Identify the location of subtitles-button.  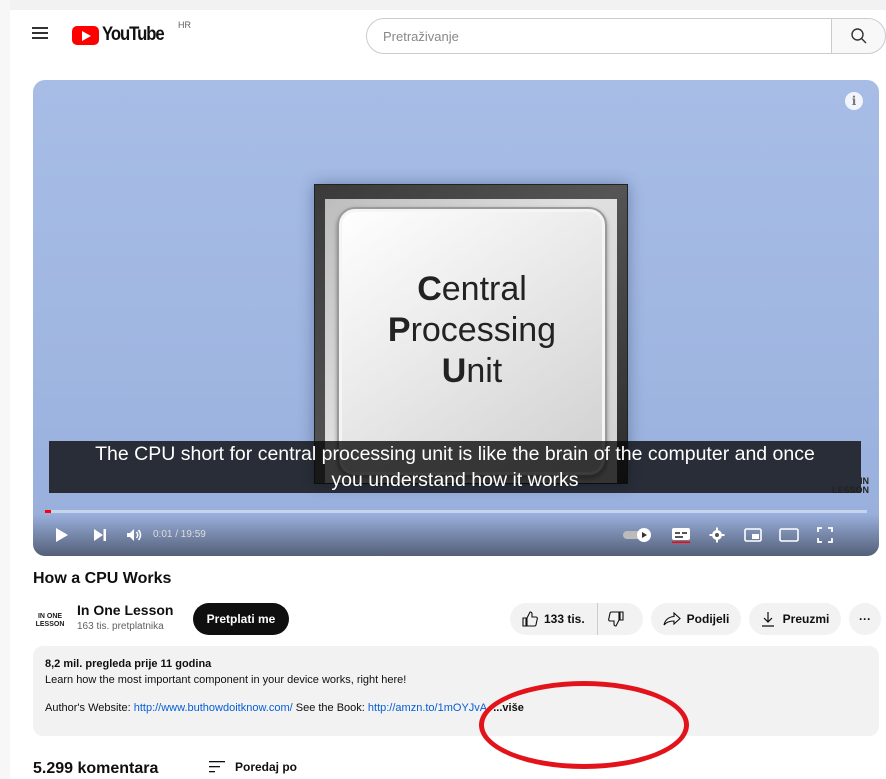
(681, 535).